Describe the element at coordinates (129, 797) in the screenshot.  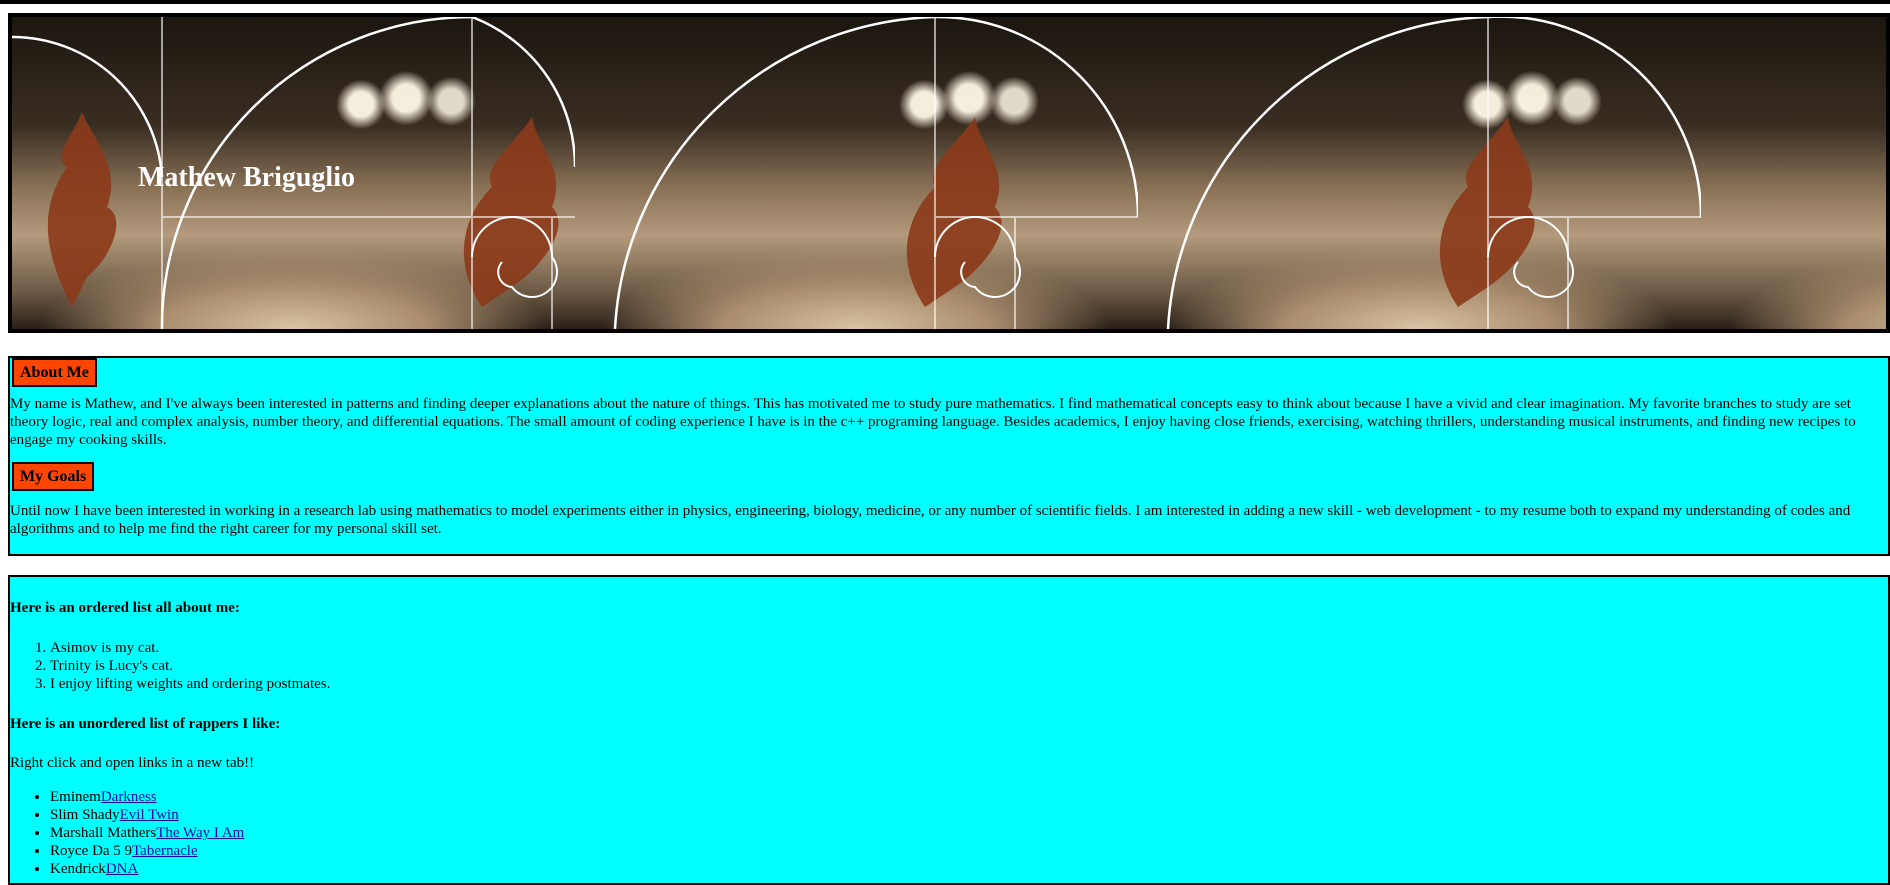
I see `song-link: Darkness` at that location.